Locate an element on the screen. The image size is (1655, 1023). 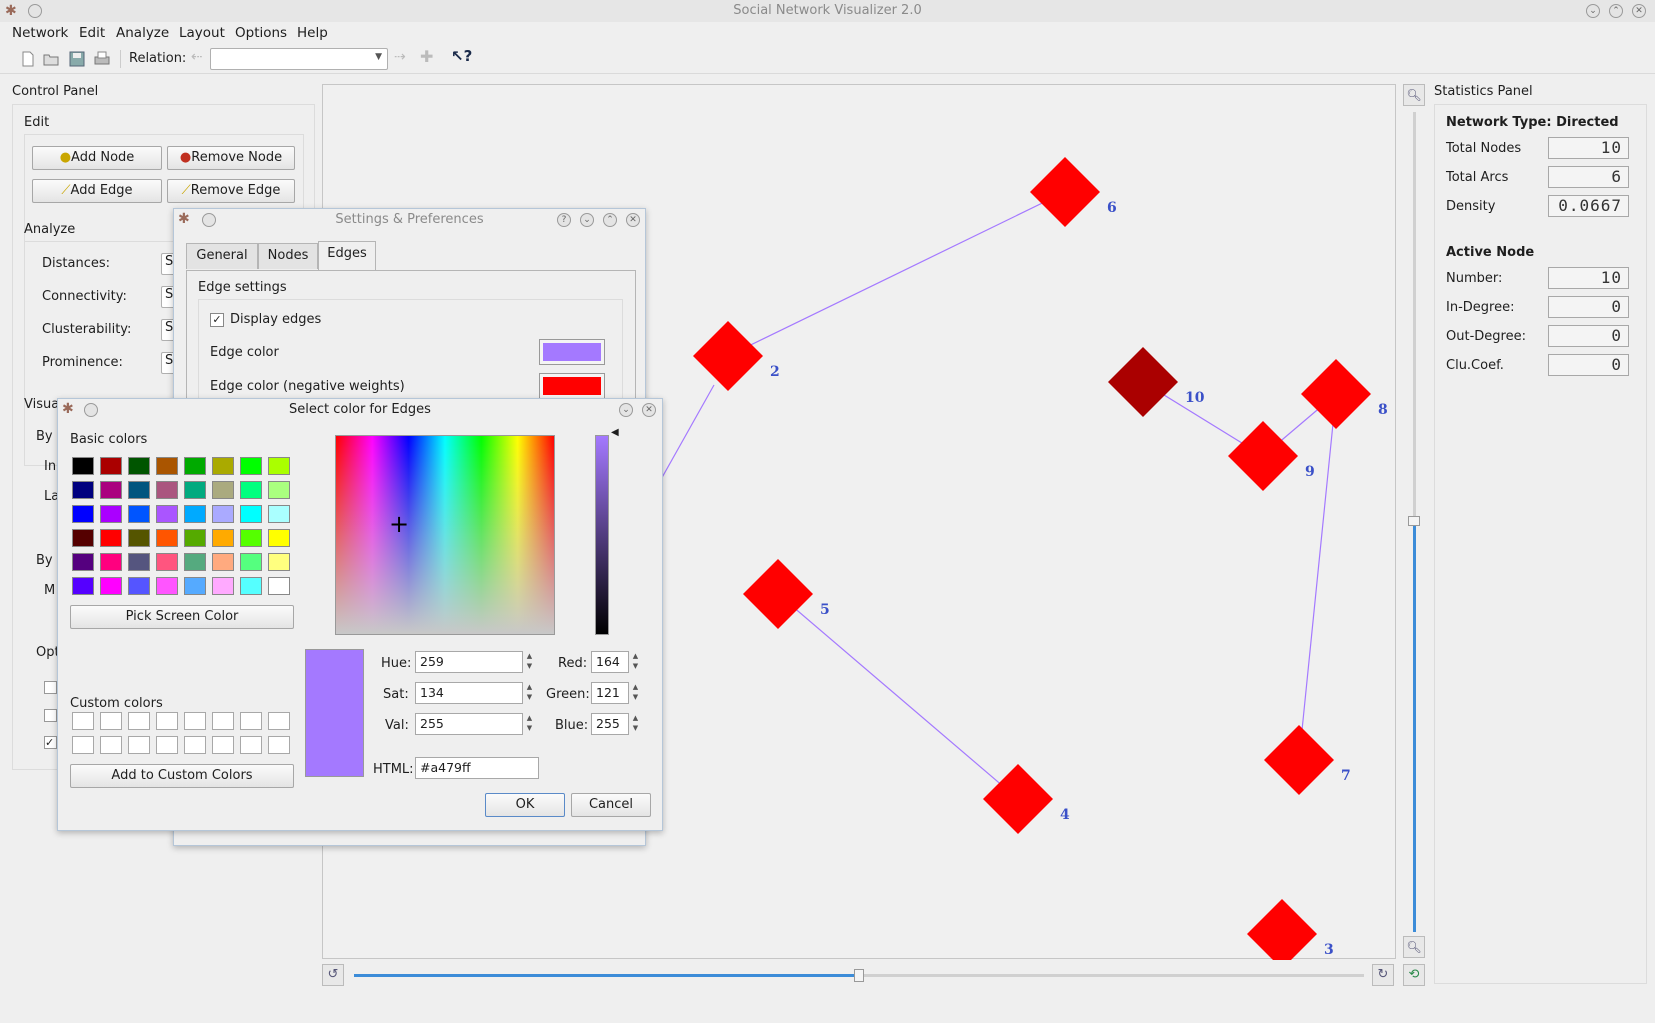
tab-edges: Edges is located at coordinates (347, 256).